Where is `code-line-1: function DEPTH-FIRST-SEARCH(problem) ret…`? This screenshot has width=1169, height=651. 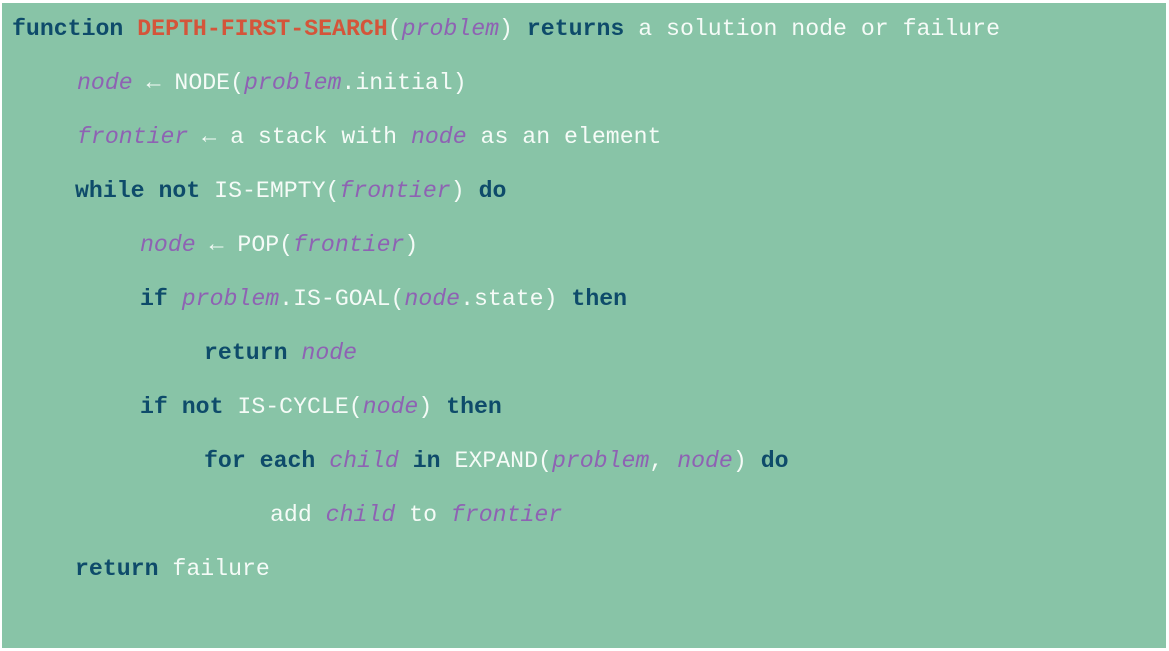 code-line-1: function DEPTH-FIRST-SEARCH(problem) ret… is located at coordinates (506, 29).